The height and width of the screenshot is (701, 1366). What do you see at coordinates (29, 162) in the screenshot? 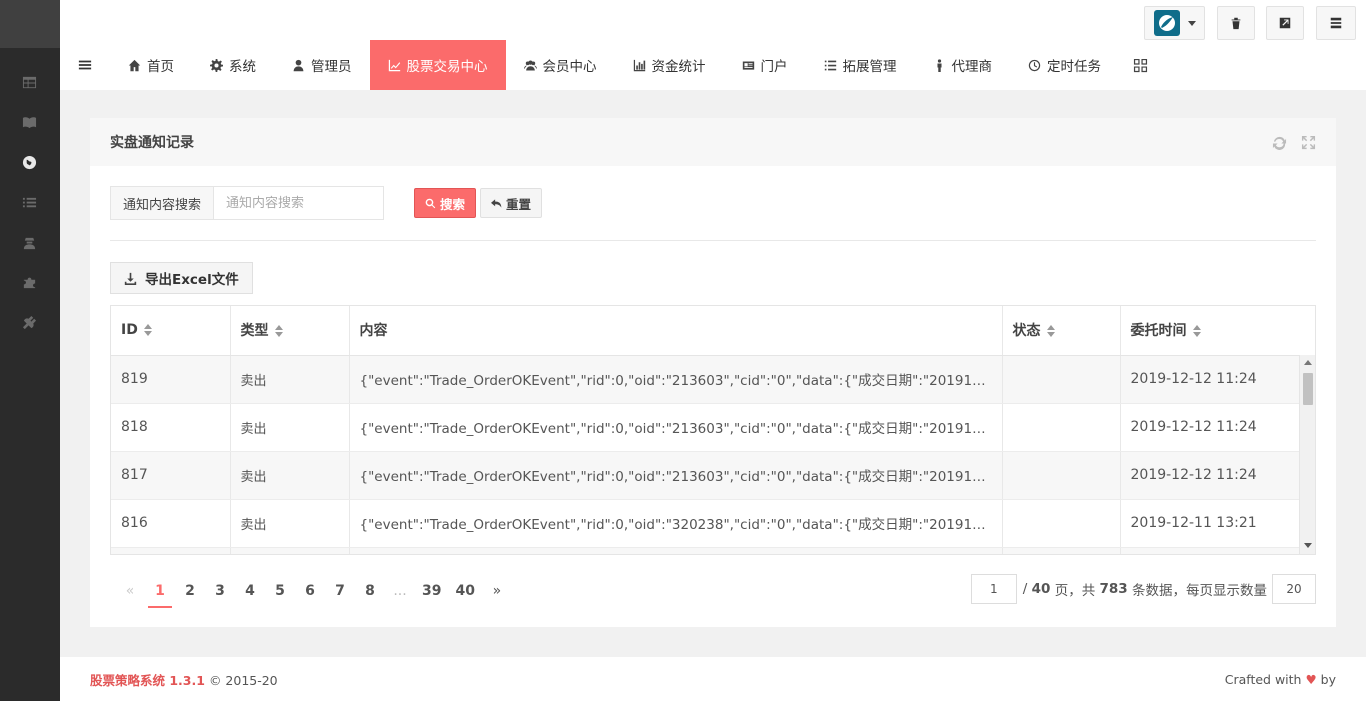
I see `globe-icon` at bounding box center [29, 162].